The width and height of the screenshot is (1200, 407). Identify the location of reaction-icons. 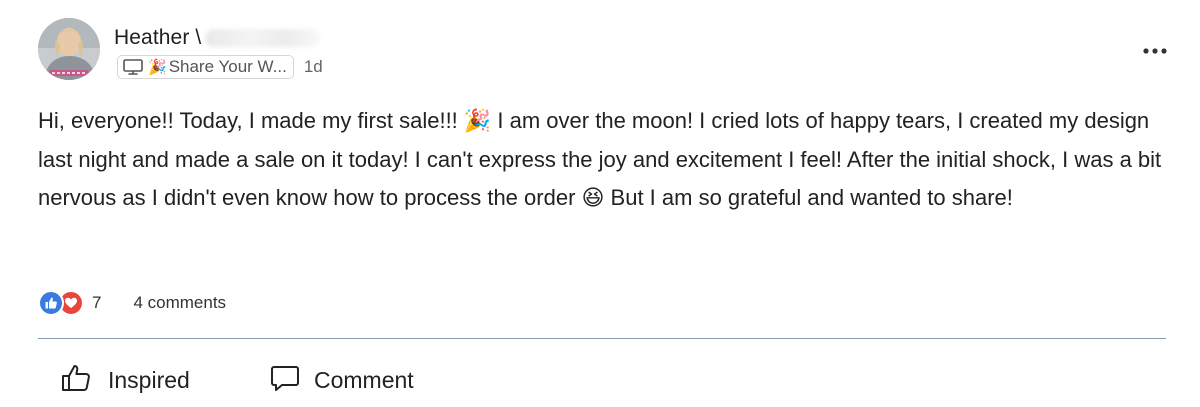
(62, 303).